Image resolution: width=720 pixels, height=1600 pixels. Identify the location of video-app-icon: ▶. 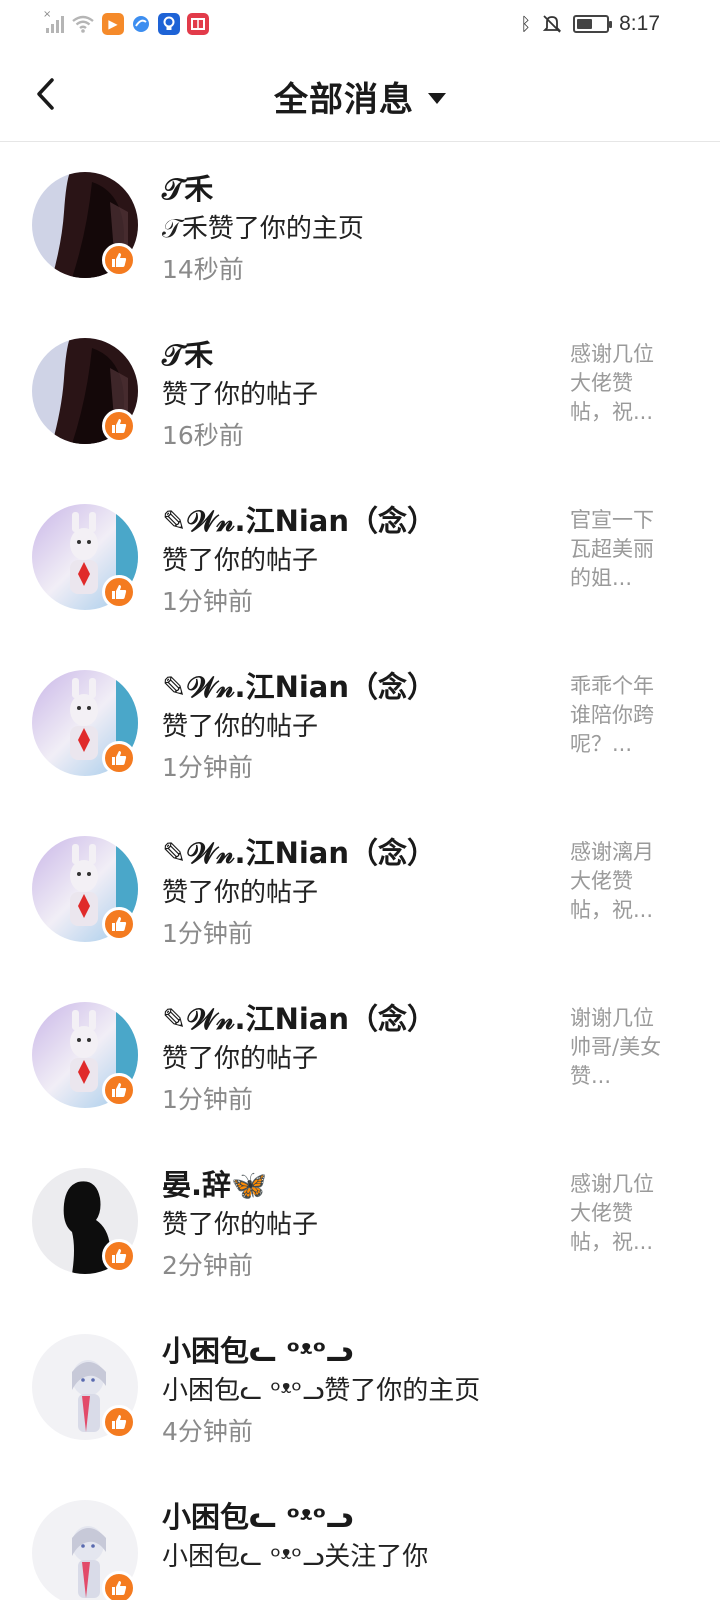
(113, 24).